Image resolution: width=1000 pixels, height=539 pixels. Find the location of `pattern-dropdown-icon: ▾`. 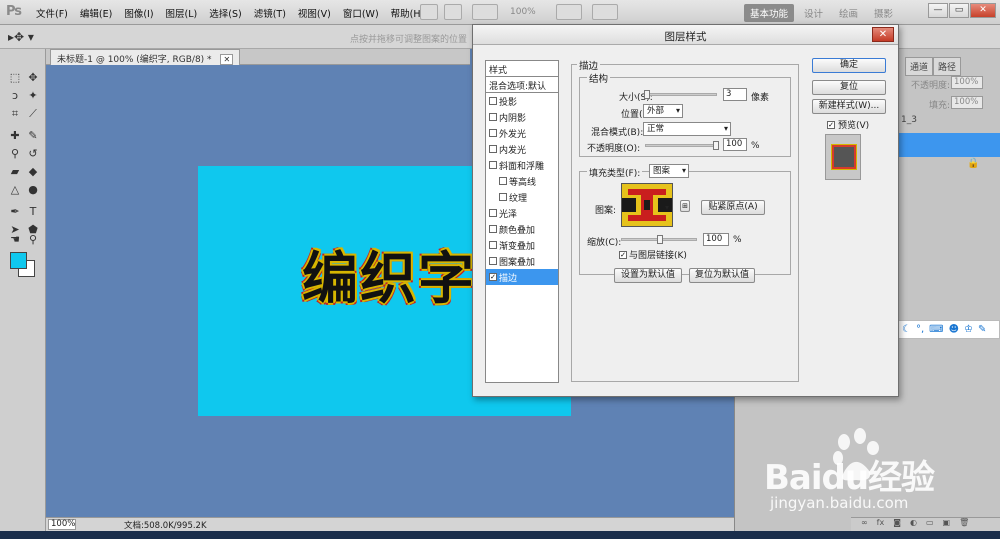

pattern-dropdown-icon: ▾ is located at coordinates (667, 207).